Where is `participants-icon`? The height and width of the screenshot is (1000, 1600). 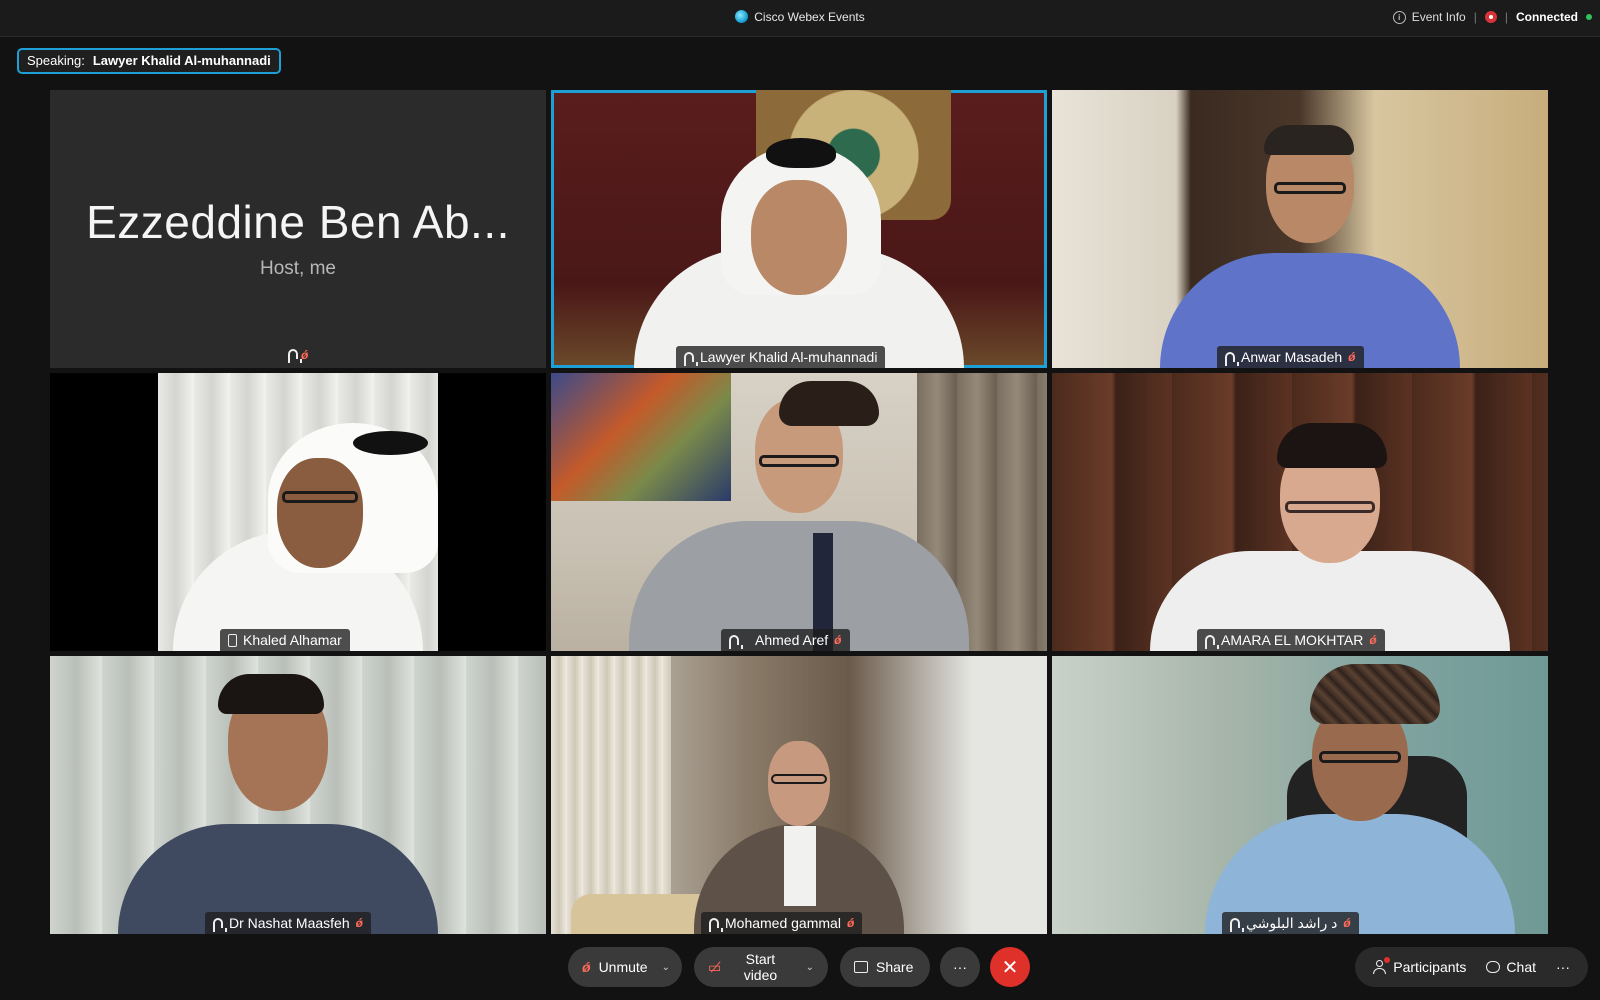
participants-icon is located at coordinates (1382, 965).